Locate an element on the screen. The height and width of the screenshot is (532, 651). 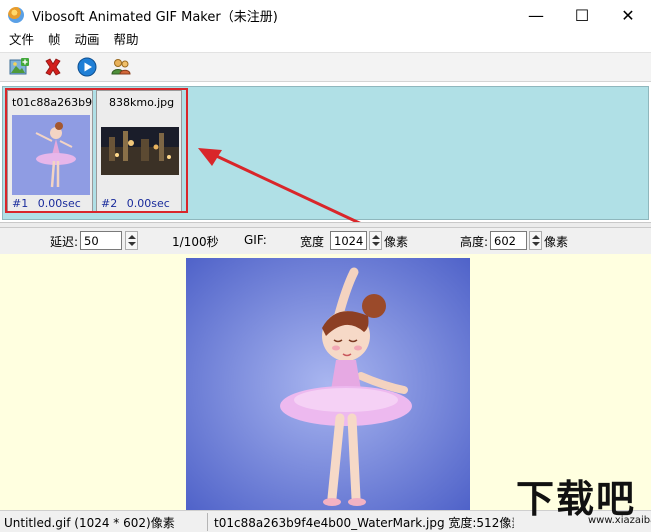
window-controls: — ☐ ✕ is located at coordinates (582, 15).